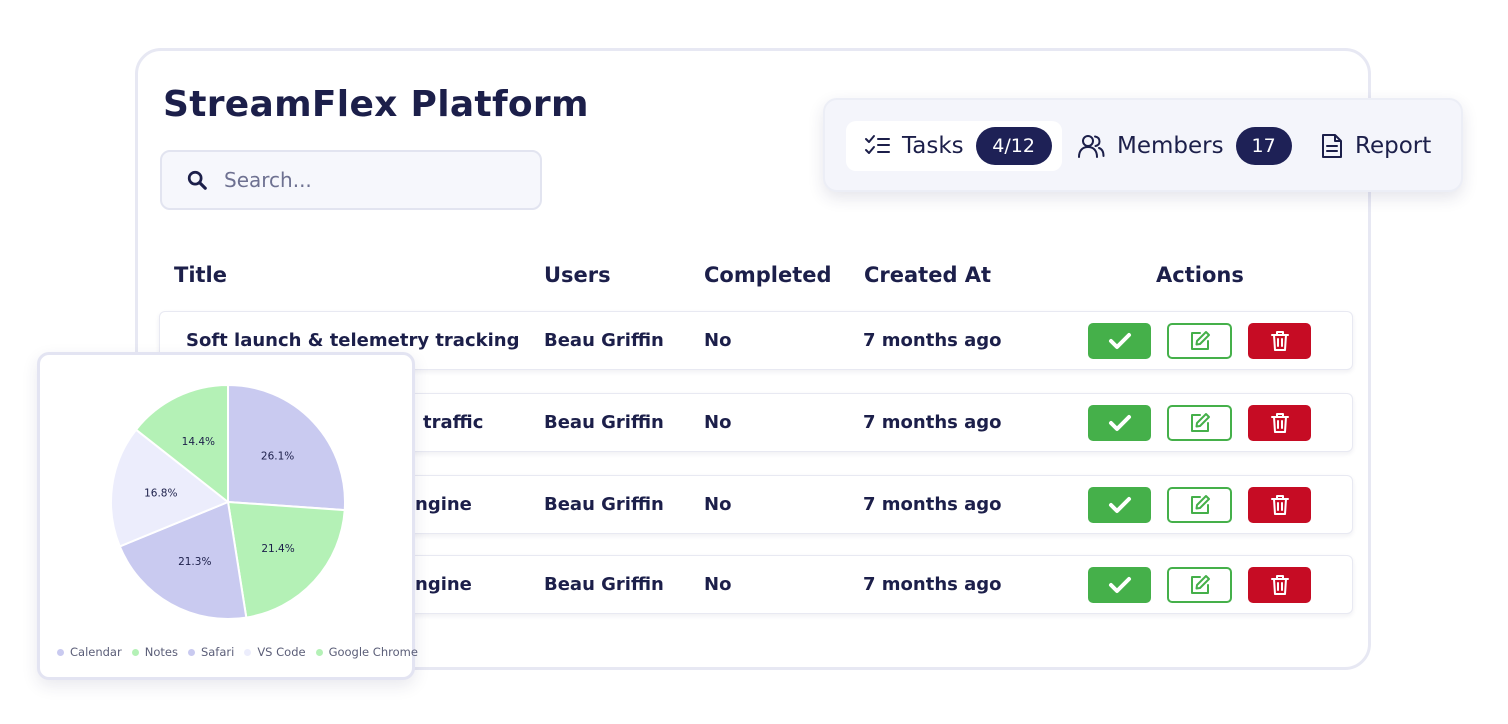  What do you see at coordinates (286, 559) in the screenshot?
I see `pie-slice-notes` at bounding box center [286, 559].